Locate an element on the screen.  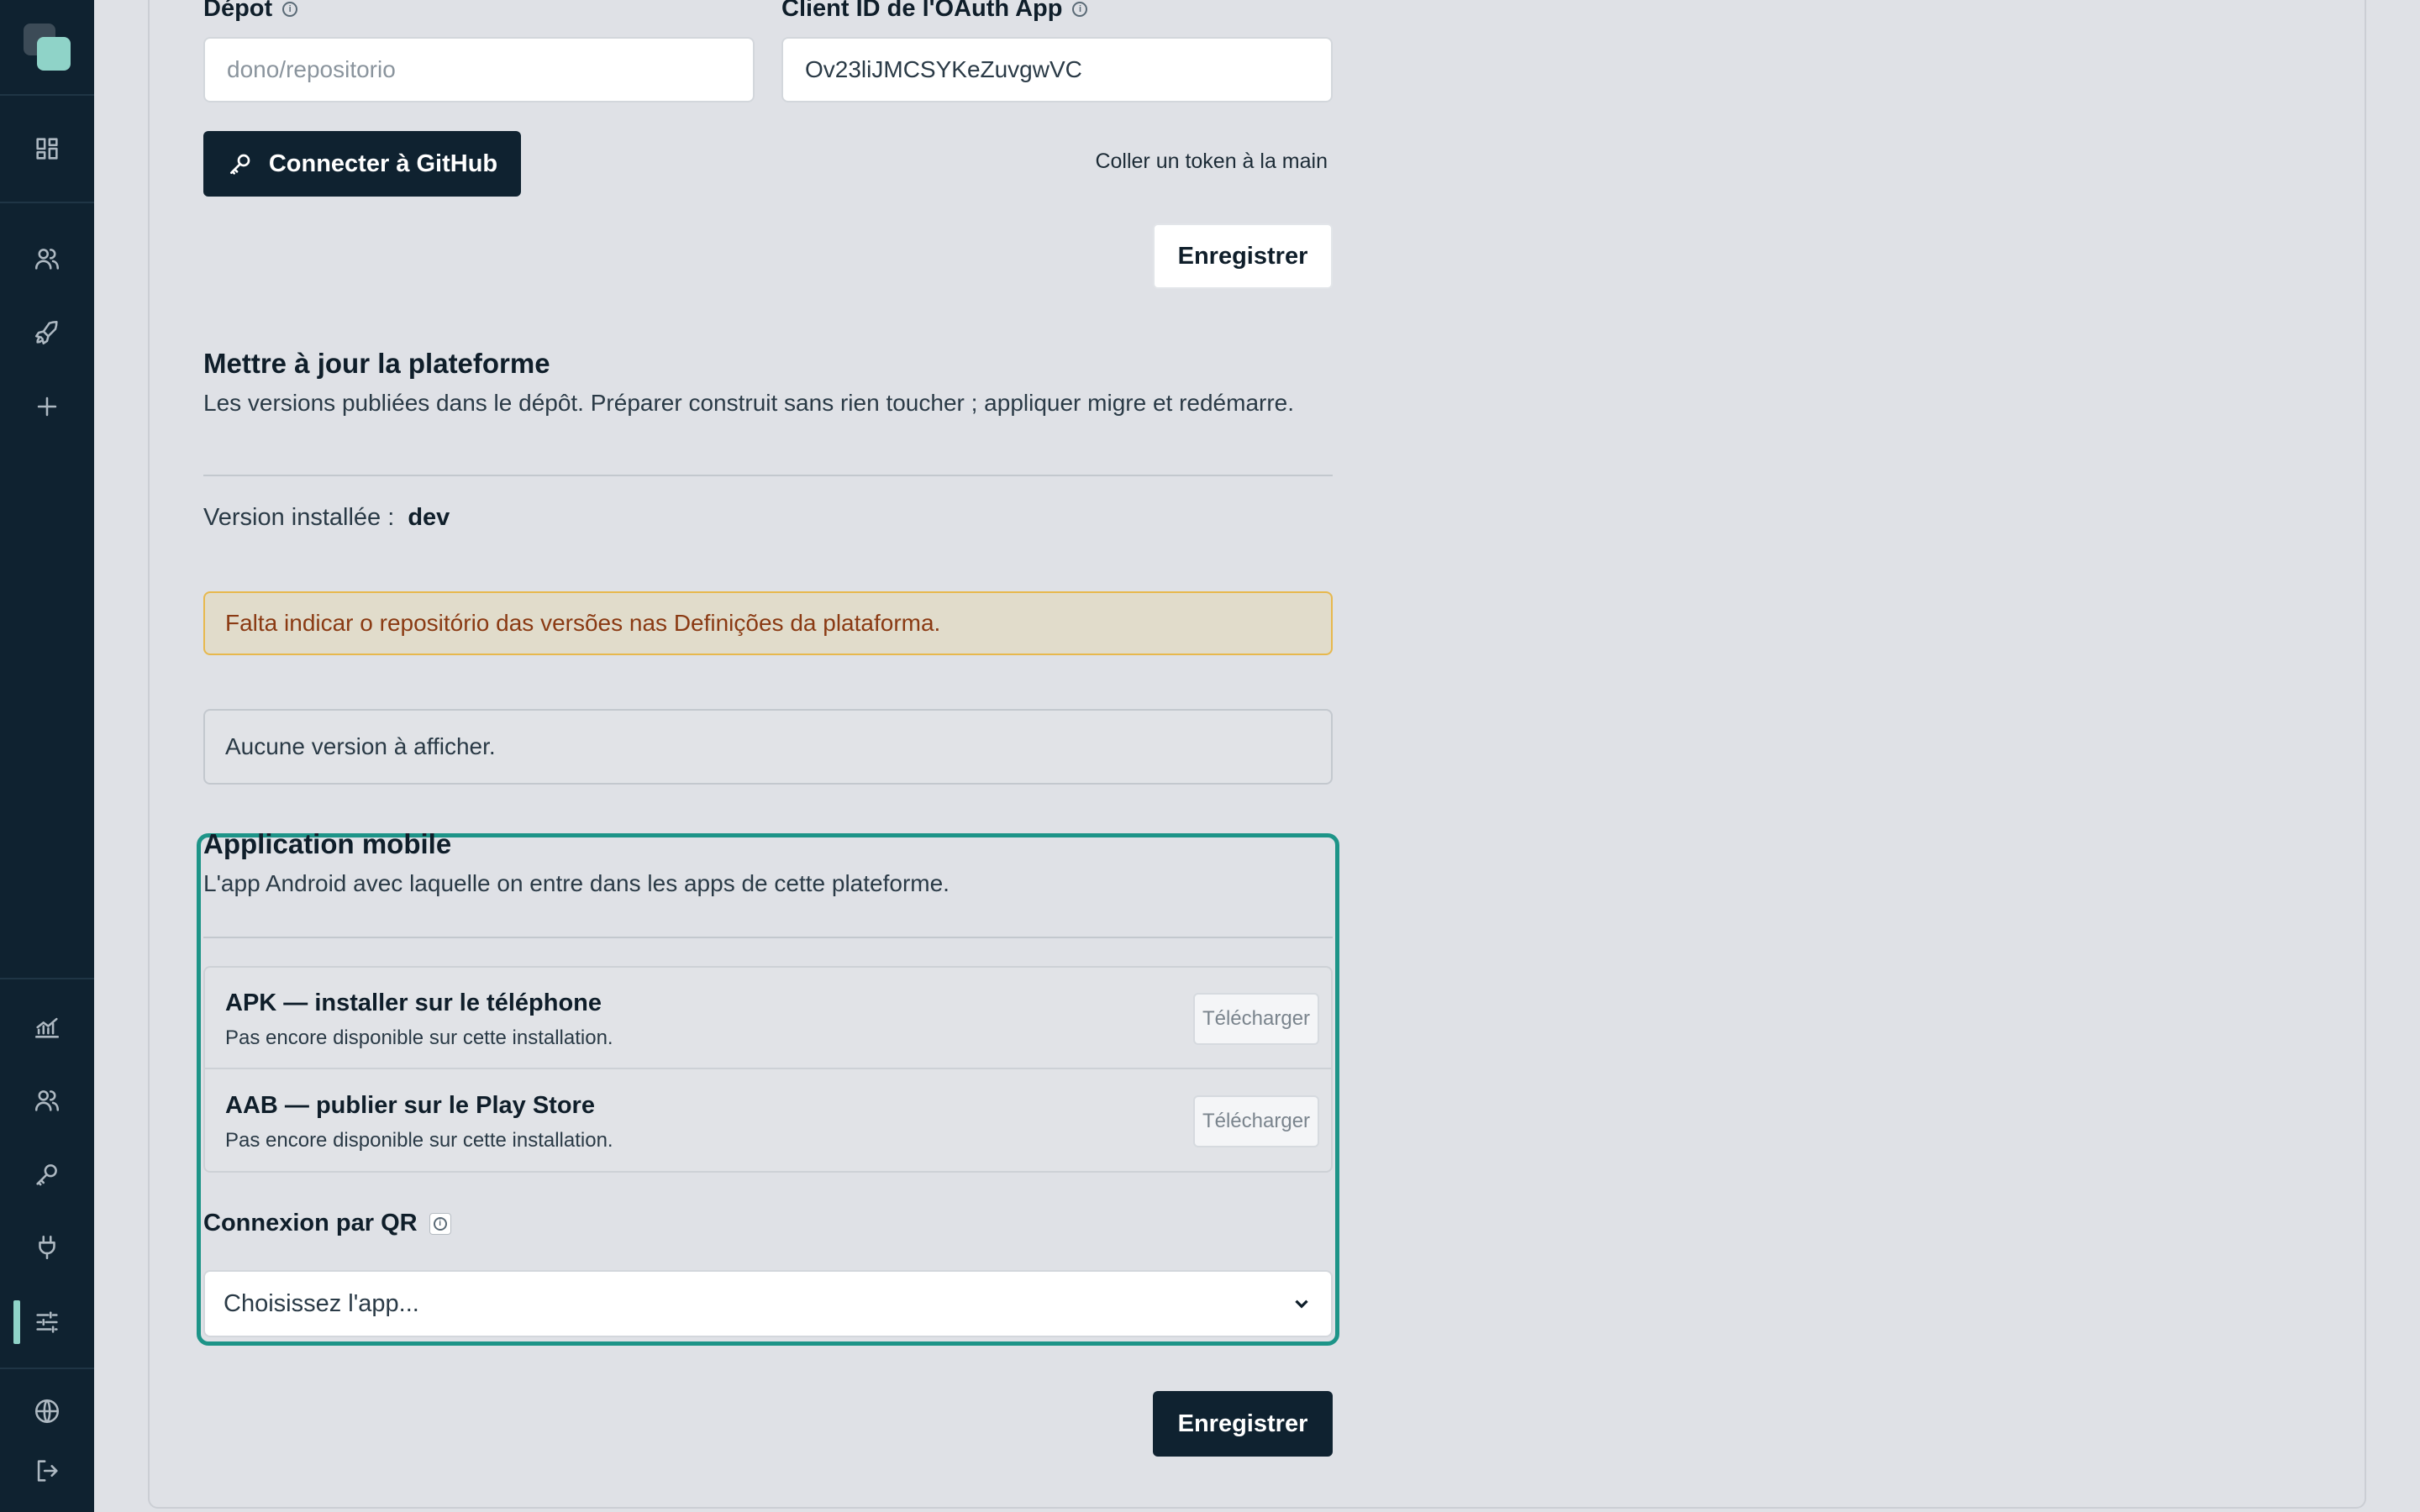
qr-label: Connexion par QR i is located at coordinates (327, 1223).